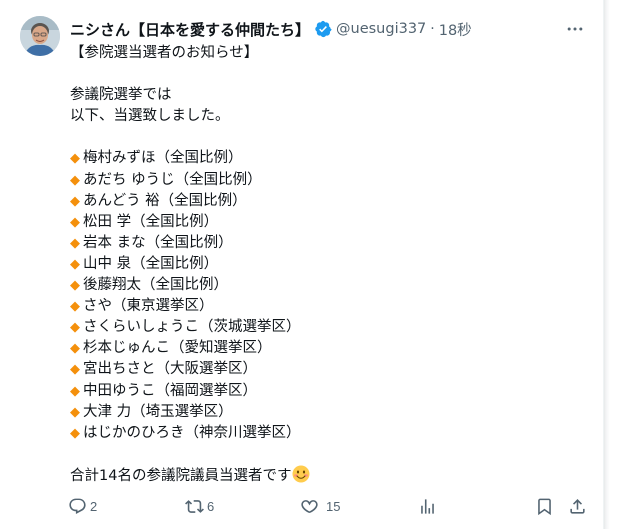 The height and width of the screenshot is (529, 631). Describe the element at coordinates (190, 29) in the screenshot. I see `display-name: ニシさん【日本を愛する仲間たち】` at that location.